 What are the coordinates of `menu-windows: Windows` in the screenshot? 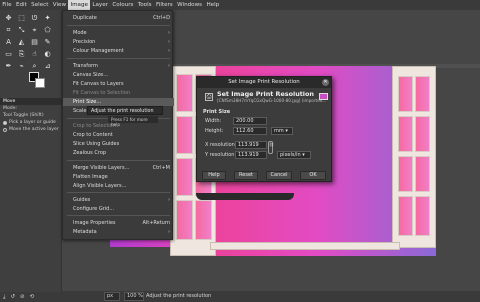 It's located at (189, 5).